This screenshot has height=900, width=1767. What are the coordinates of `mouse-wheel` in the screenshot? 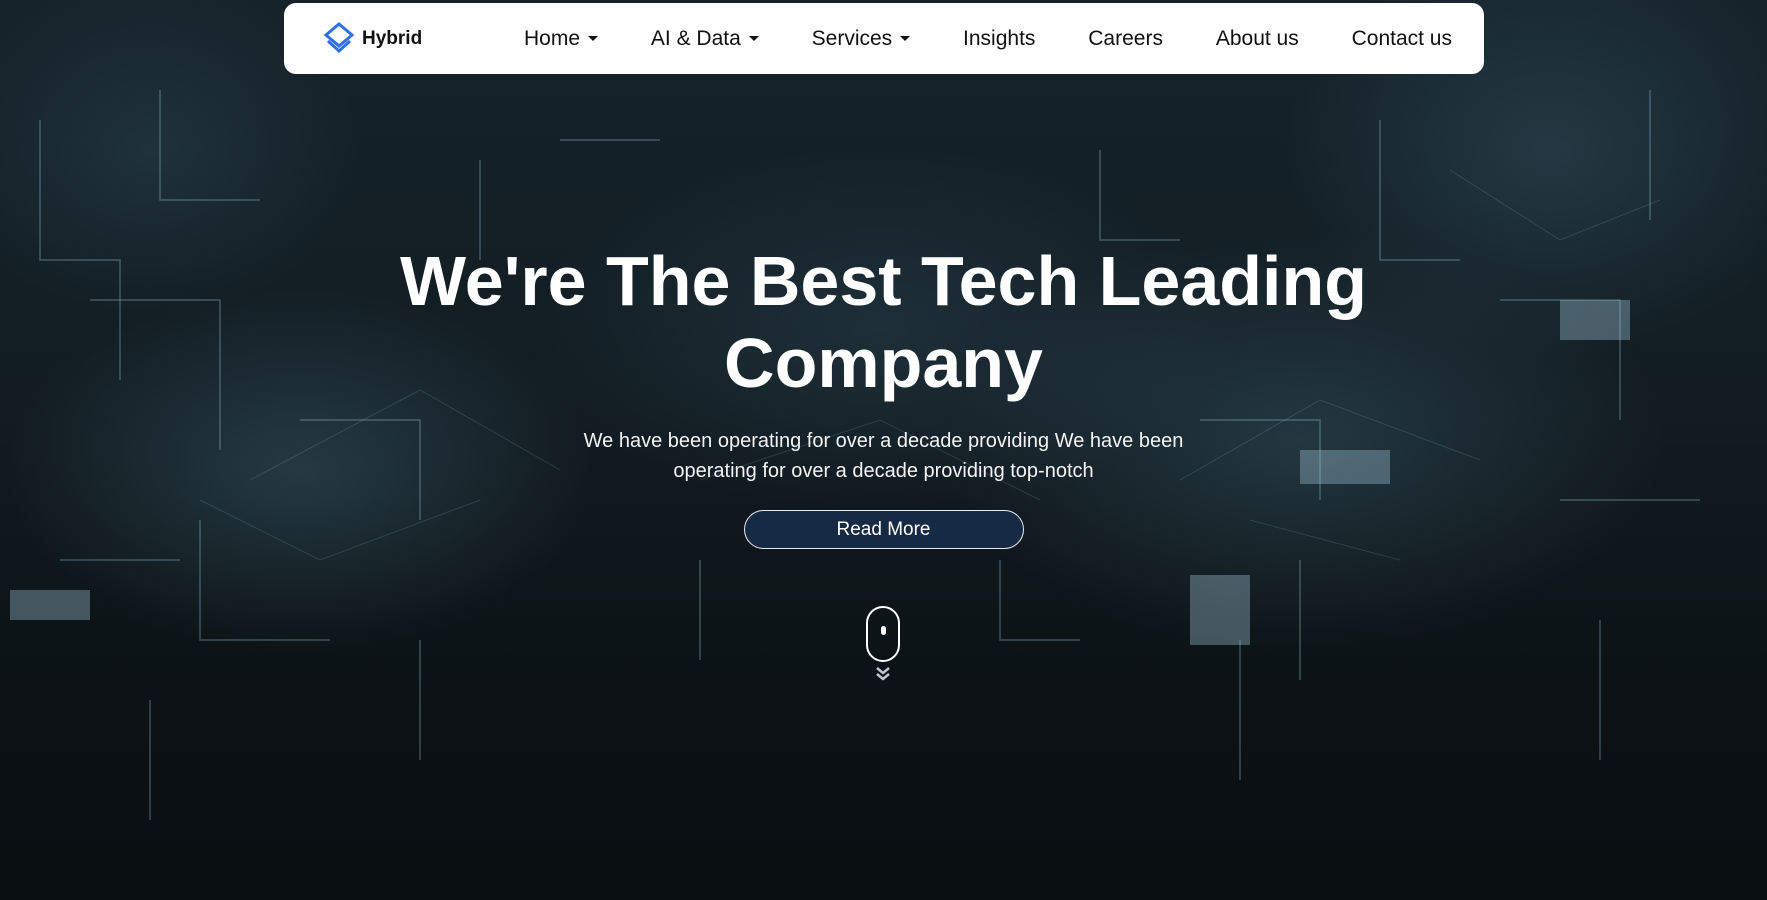 It's located at (883, 630).